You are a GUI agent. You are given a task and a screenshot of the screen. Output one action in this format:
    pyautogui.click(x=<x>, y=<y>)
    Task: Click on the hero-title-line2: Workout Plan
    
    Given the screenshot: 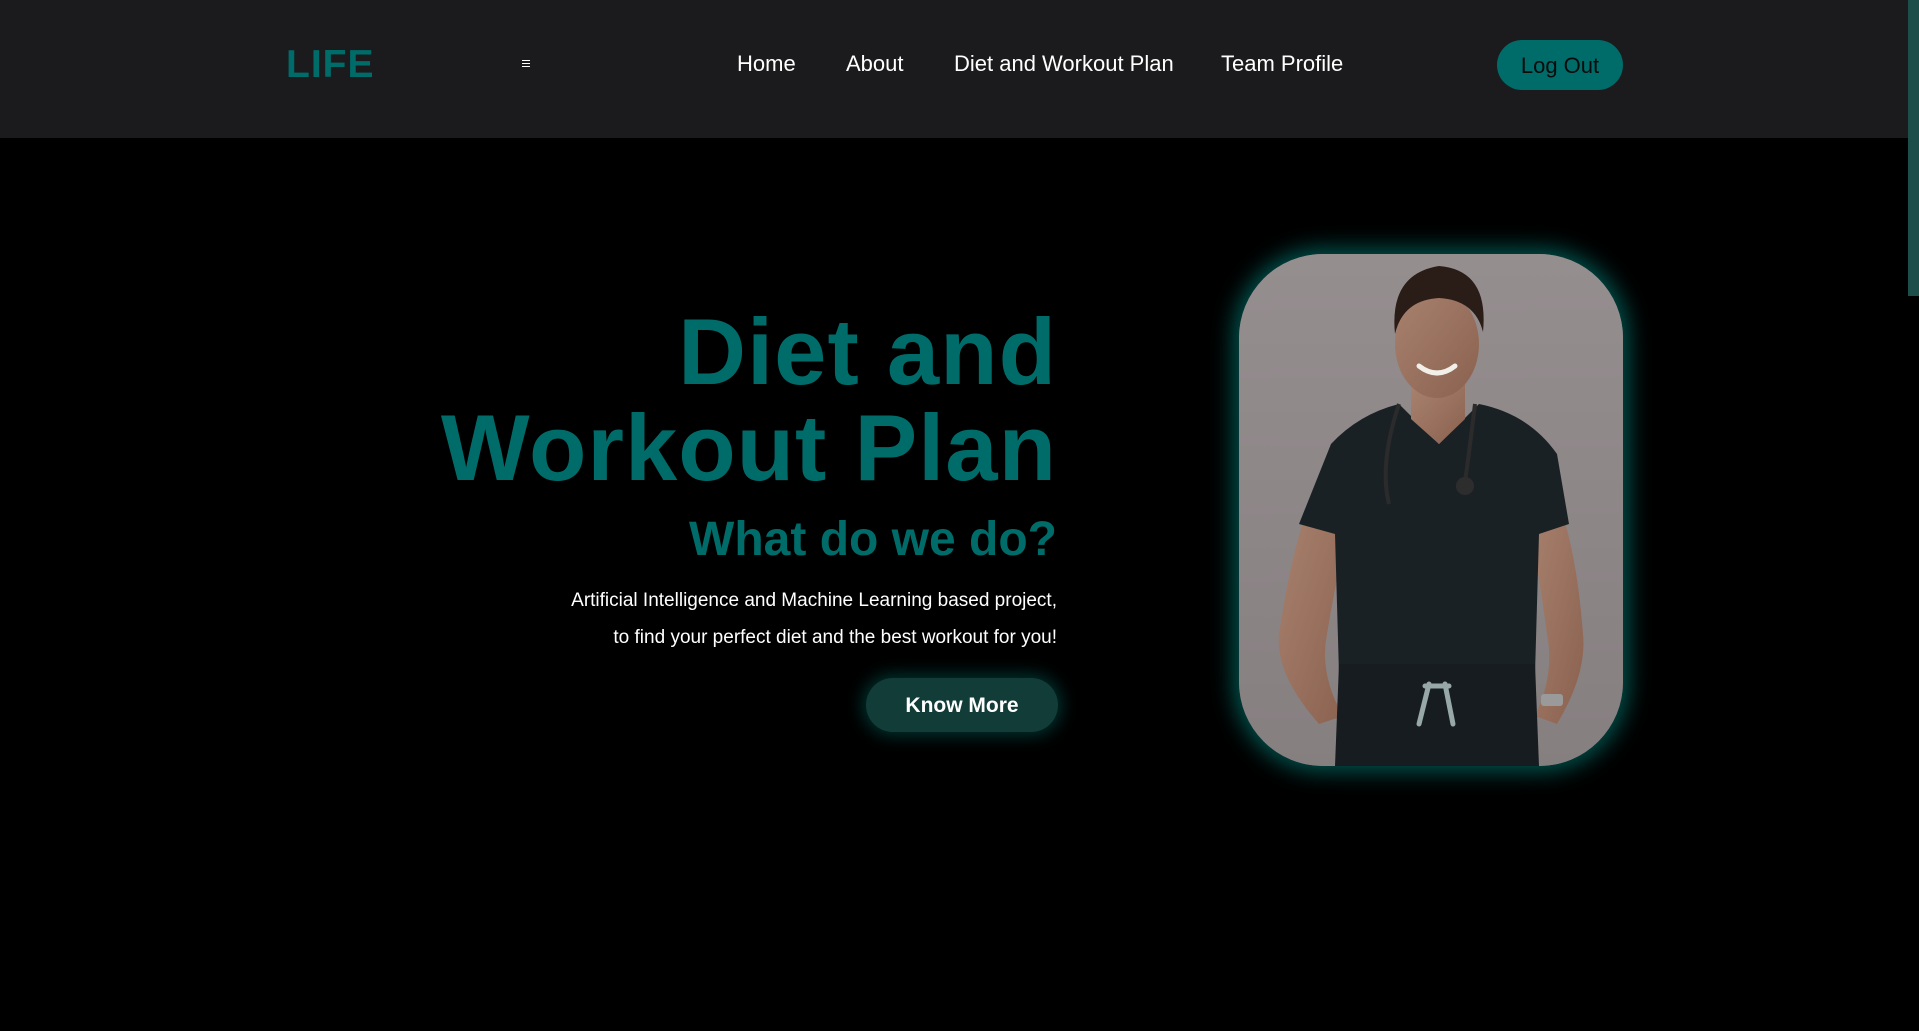 What is the action you would take?
    pyautogui.click(x=748, y=447)
    